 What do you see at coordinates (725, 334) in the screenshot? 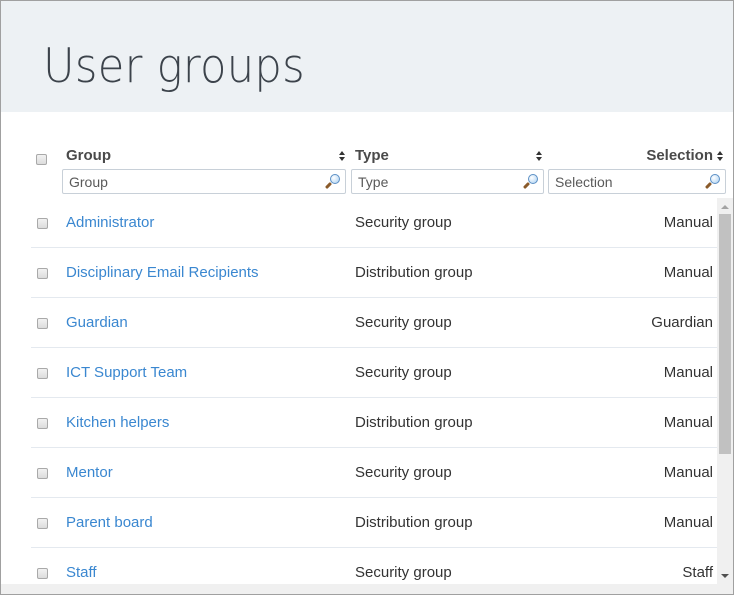
I see `scrollbar-thumb` at bounding box center [725, 334].